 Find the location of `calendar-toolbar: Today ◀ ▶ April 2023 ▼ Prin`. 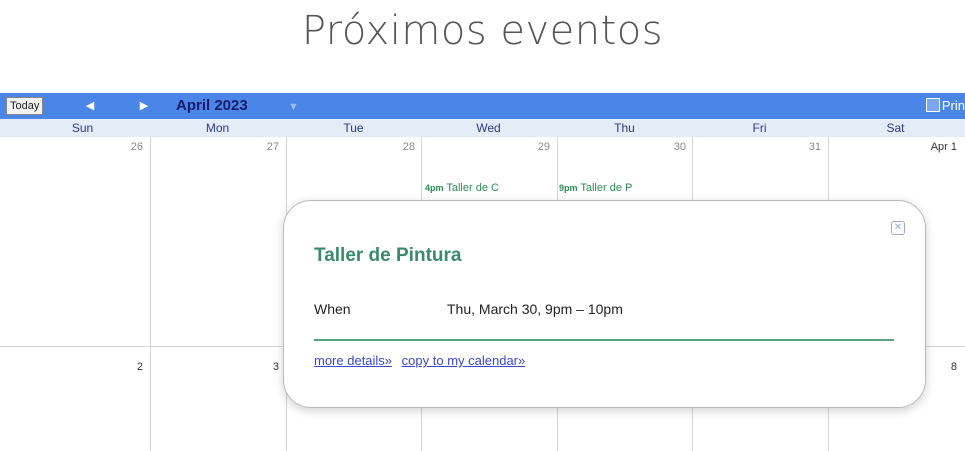

calendar-toolbar: Today ◀ ▶ April 2023 ▼ Prin is located at coordinates (482, 106).